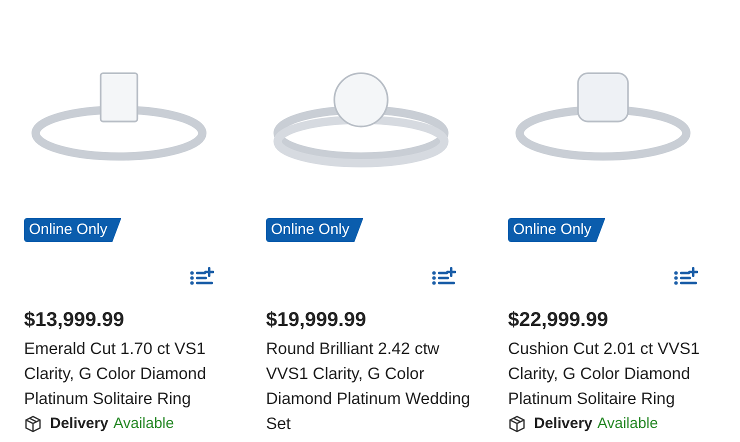 The height and width of the screenshot is (442, 740). What do you see at coordinates (613, 374) in the screenshot?
I see `product-title: Cushion Cut 2.01 ct VVS1 Clarity, G Color Diamond Platinum Solitaire Ring` at bounding box center [613, 374].